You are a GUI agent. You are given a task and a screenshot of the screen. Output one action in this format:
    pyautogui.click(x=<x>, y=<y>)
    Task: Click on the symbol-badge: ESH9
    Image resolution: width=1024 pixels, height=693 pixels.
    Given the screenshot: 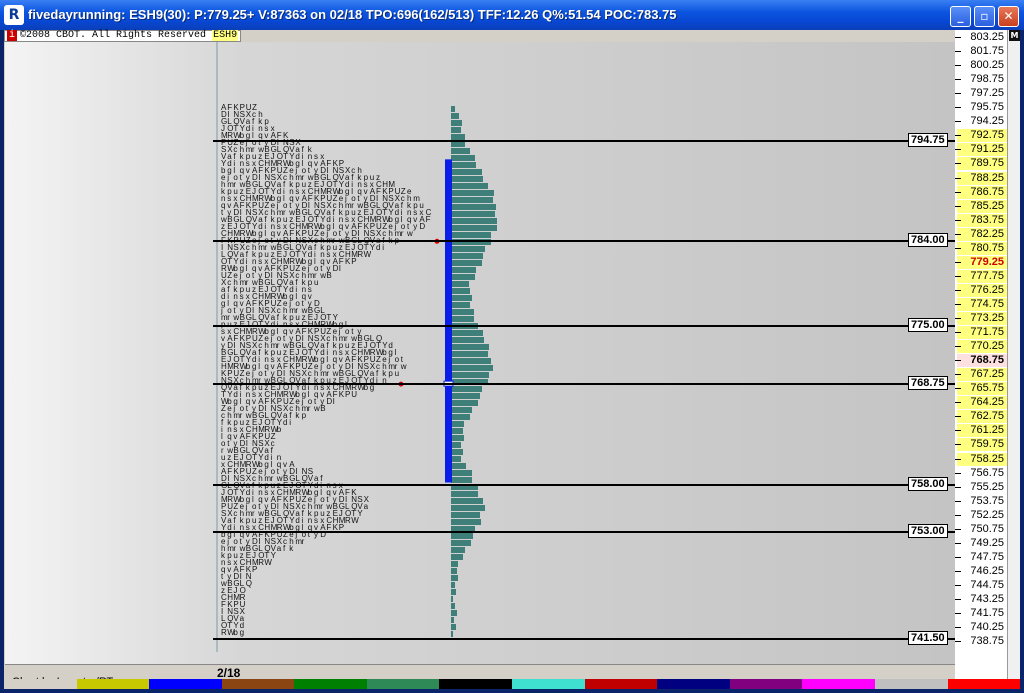 What is the action you would take?
    pyautogui.click(x=225, y=35)
    